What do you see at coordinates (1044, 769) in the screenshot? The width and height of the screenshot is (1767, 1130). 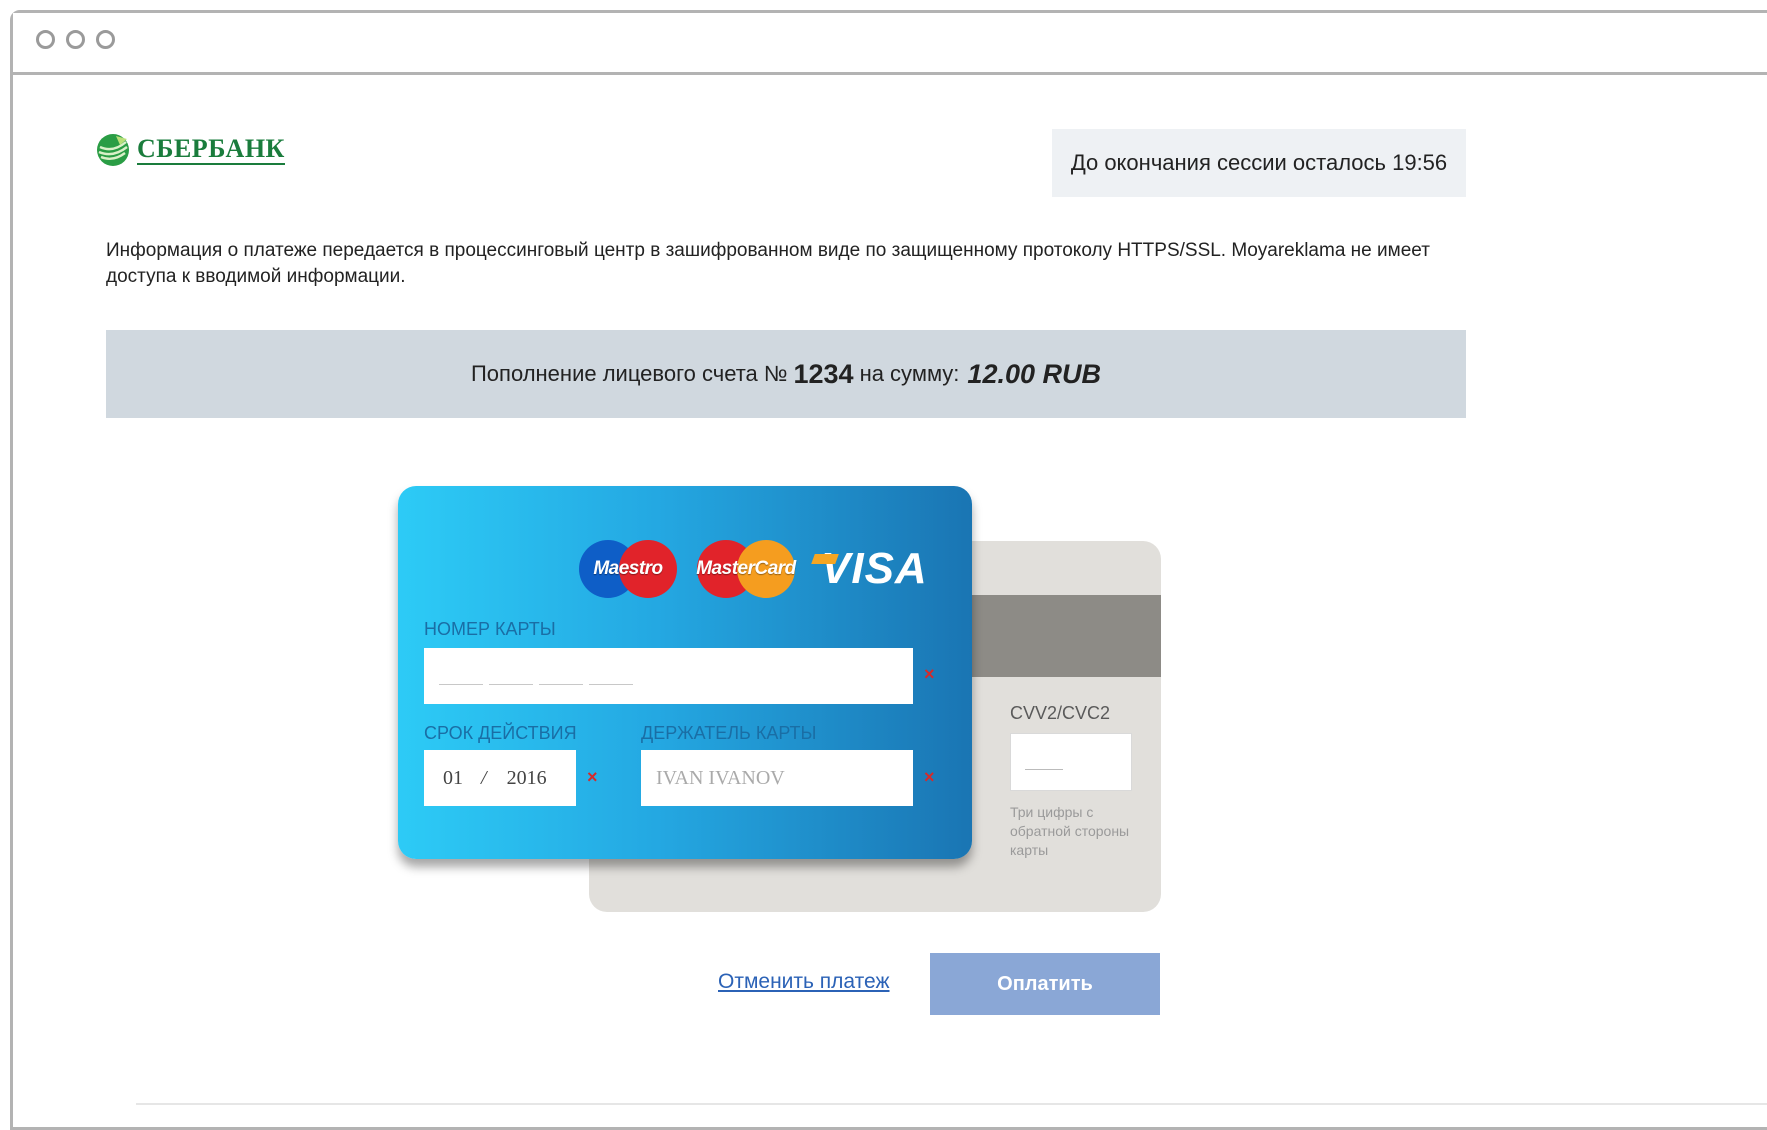 I see `cvv-placeholder` at bounding box center [1044, 769].